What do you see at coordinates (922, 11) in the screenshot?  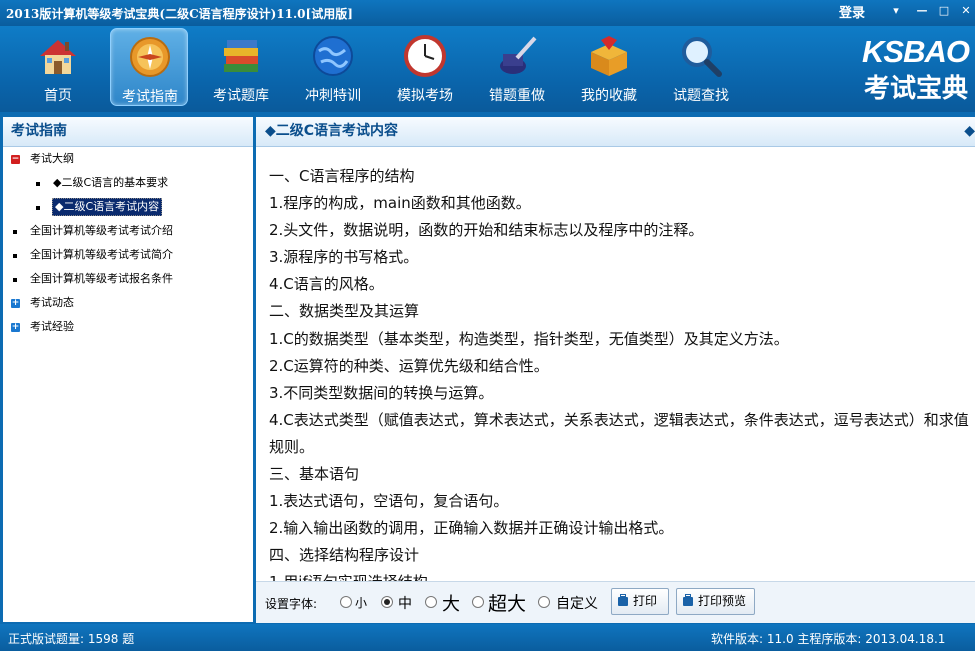 I see `minimize-button: —` at bounding box center [922, 11].